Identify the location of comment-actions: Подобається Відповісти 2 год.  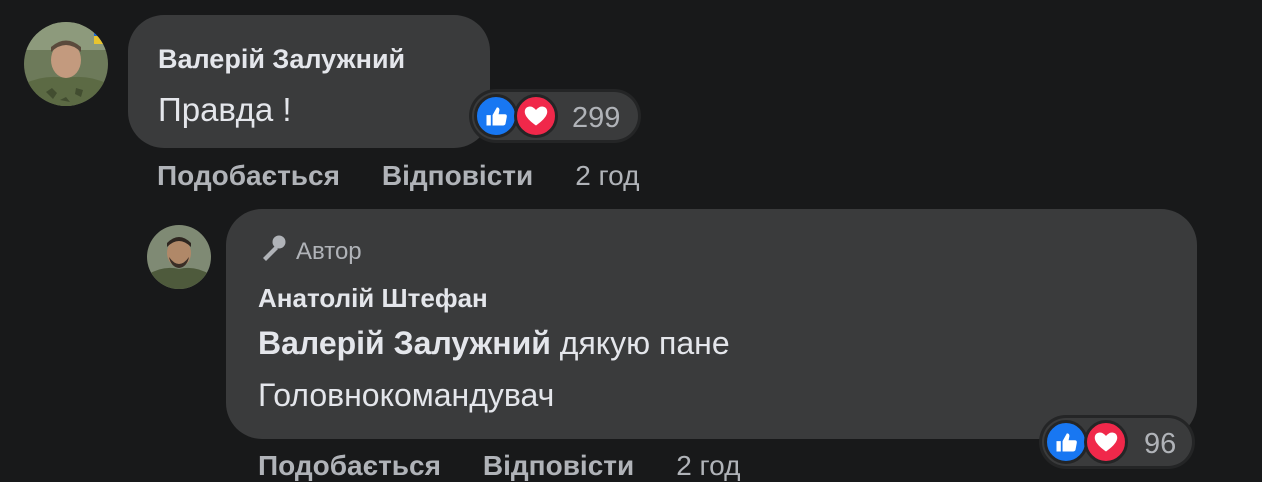
(398, 176).